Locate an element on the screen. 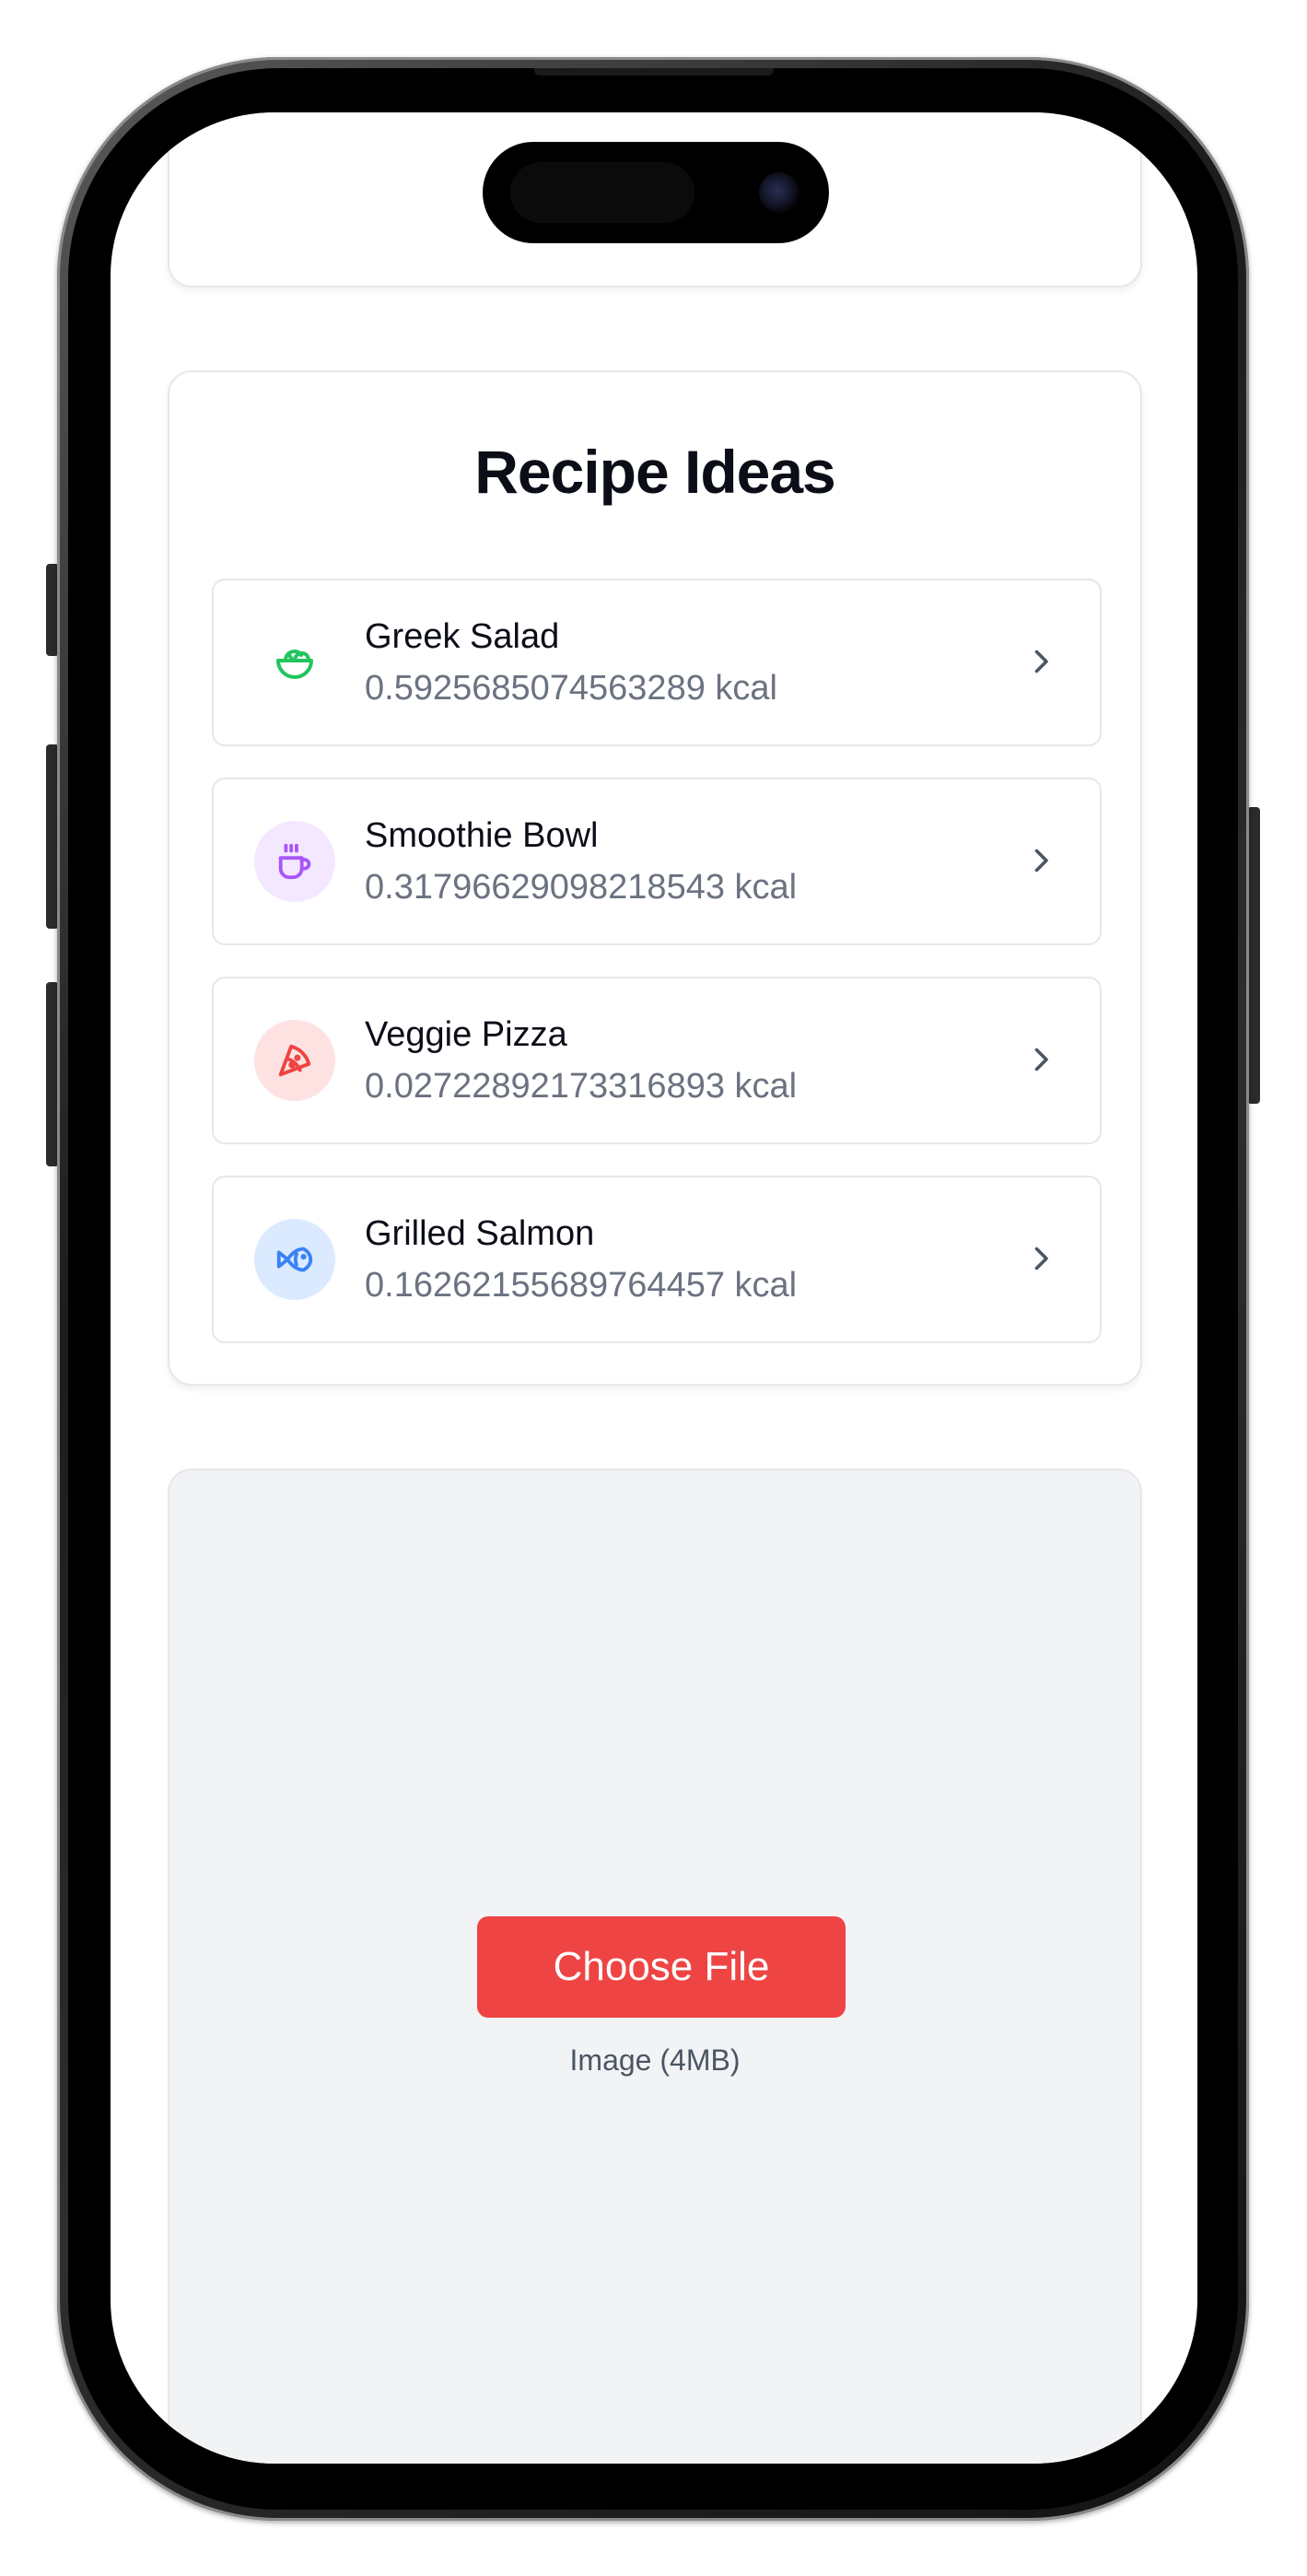 This screenshot has height=2576, width=1307. dynamic-island is located at coordinates (656, 192).